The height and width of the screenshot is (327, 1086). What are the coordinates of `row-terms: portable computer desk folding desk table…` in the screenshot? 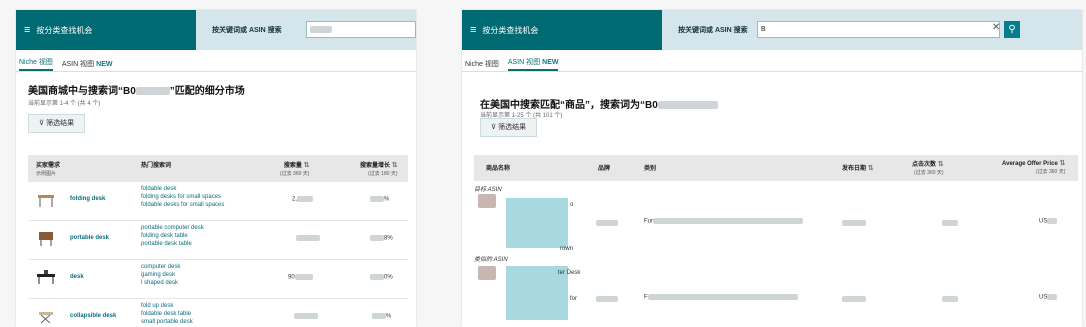 It's located at (172, 236).